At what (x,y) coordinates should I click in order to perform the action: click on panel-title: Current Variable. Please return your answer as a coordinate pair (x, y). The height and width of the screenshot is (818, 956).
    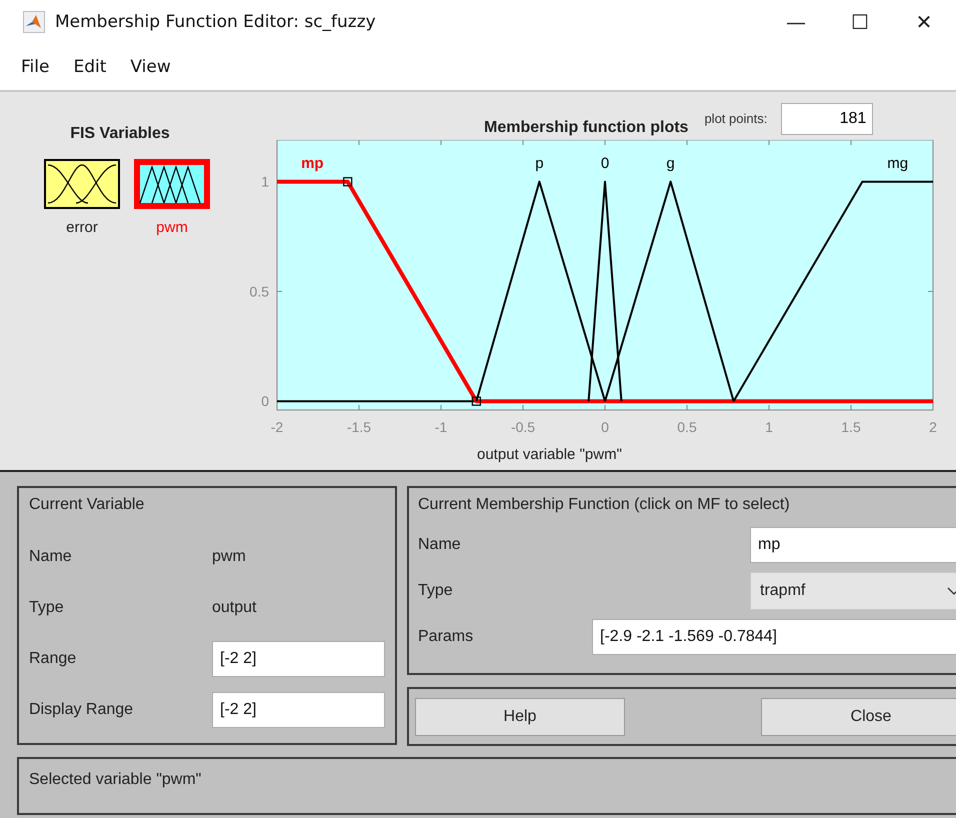
    Looking at the image, I should click on (87, 505).